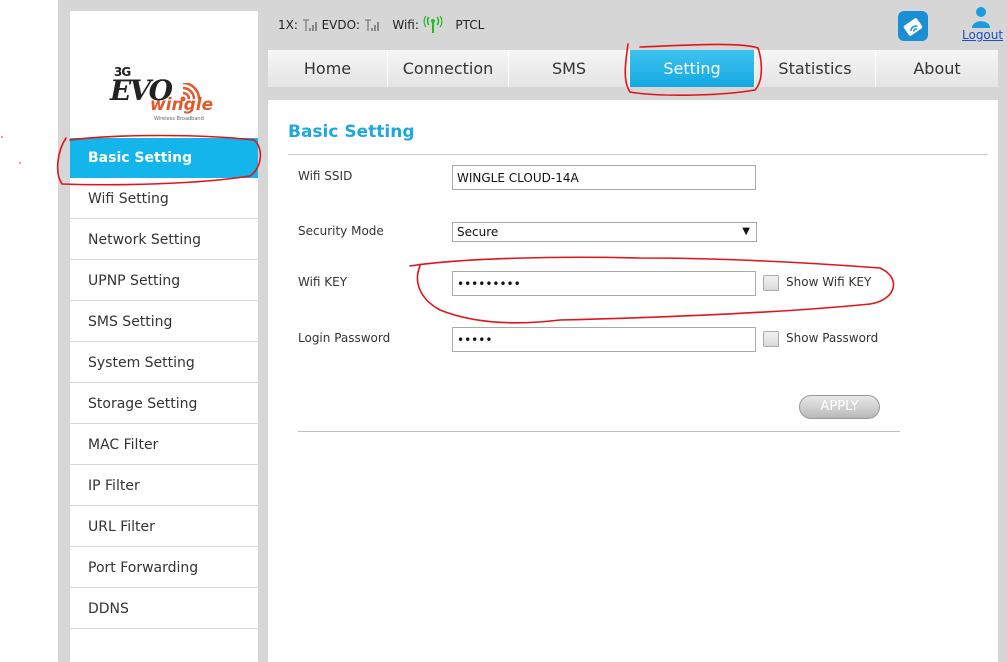 This screenshot has height=662, width=1007. What do you see at coordinates (325, 176) in the screenshot?
I see `ssid-label: Wifi SSID` at bounding box center [325, 176].